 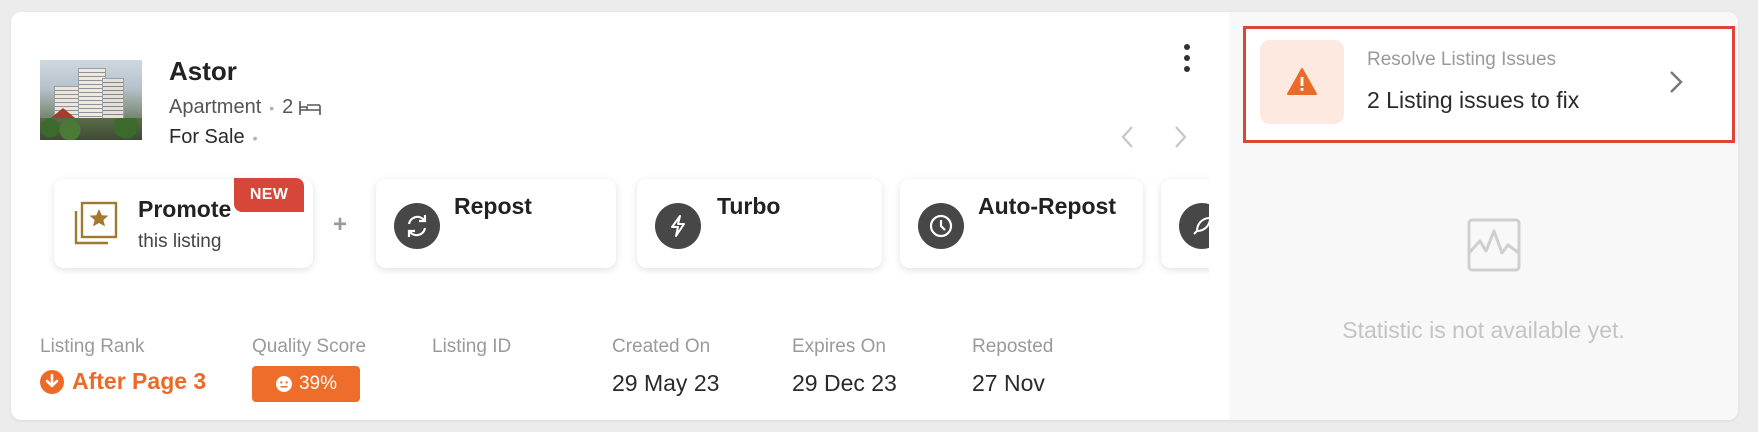 What do you see at coordinates (759, 223) in the screenshot?
I see `turbo-button: Turbo` at bounding box center [759, 223].